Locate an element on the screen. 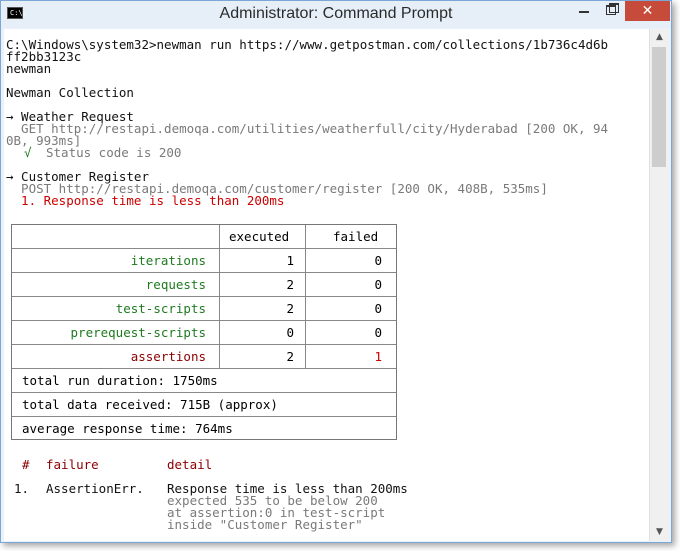  scroll-up-arrow-icon: ▲ is located at coordinates (659, 37).